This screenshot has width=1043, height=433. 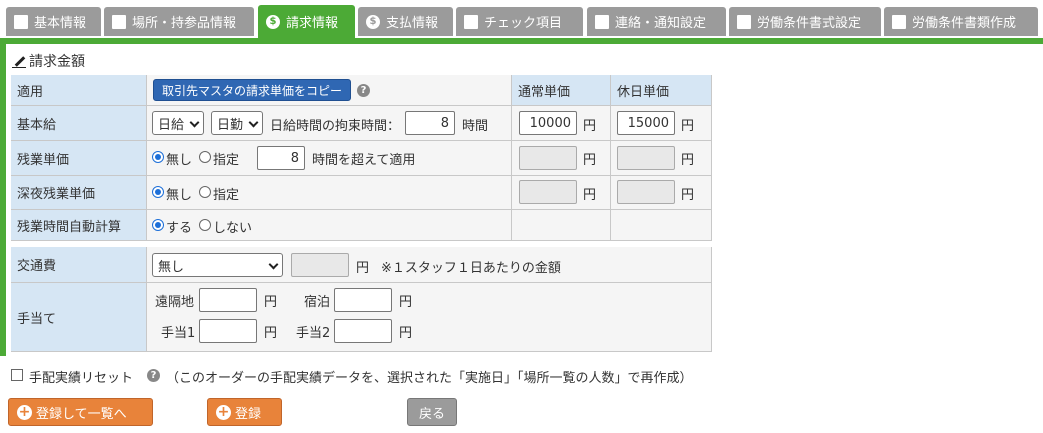 I want to click on tab-label: 支払情報, so click(x=412, y=23).